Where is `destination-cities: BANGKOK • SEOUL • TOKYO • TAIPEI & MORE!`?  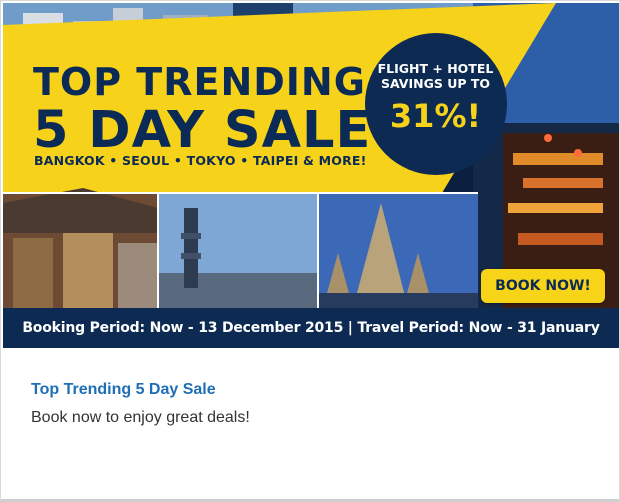 destination-cities: BANGKOK • SEOUL • TOKYO • TAIPEI & MORE! is located at coordinates (200, 160).